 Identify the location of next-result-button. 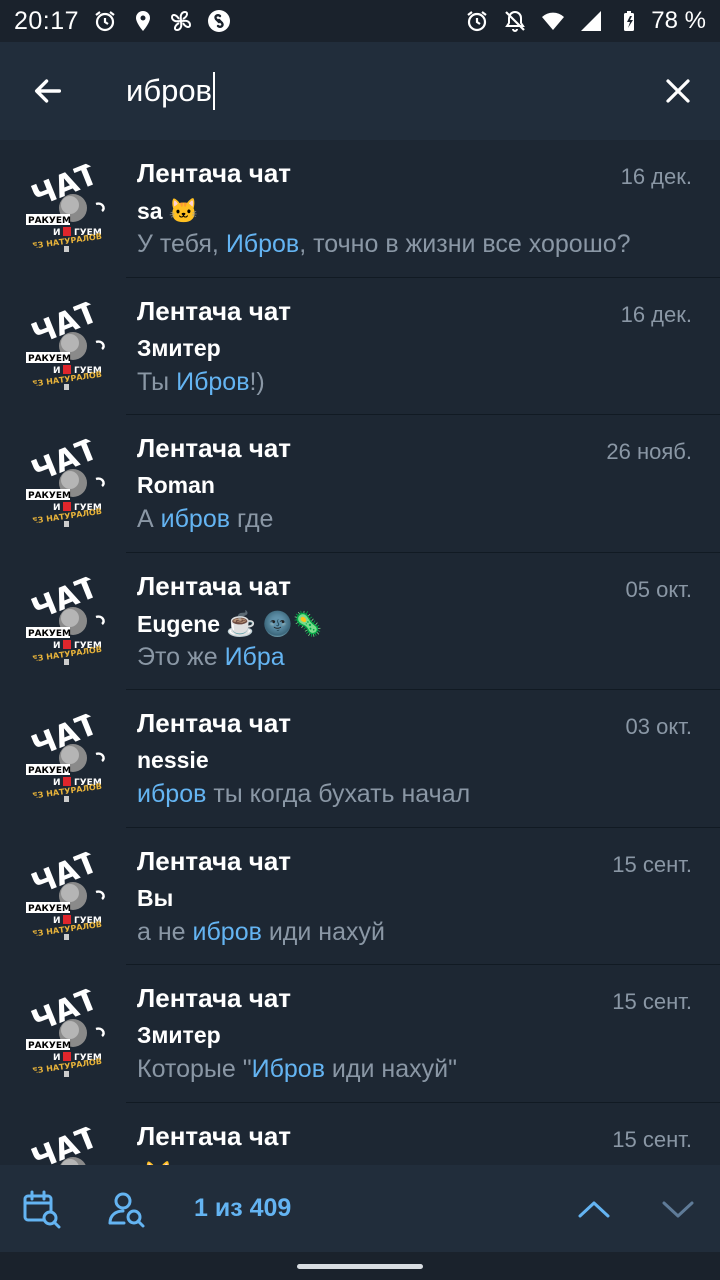
(678, 1208).